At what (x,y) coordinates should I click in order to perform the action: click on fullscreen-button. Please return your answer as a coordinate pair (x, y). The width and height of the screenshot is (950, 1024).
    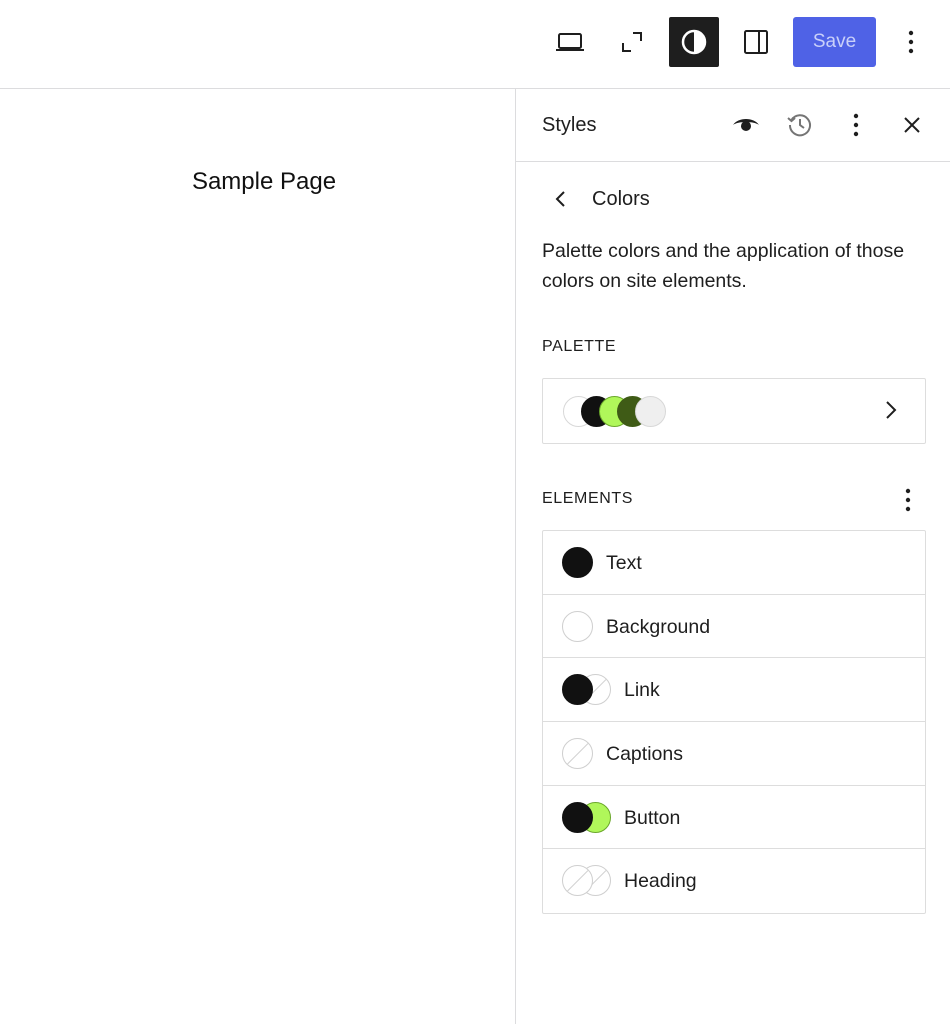
    Looking at the image, I should click on (632, 42).